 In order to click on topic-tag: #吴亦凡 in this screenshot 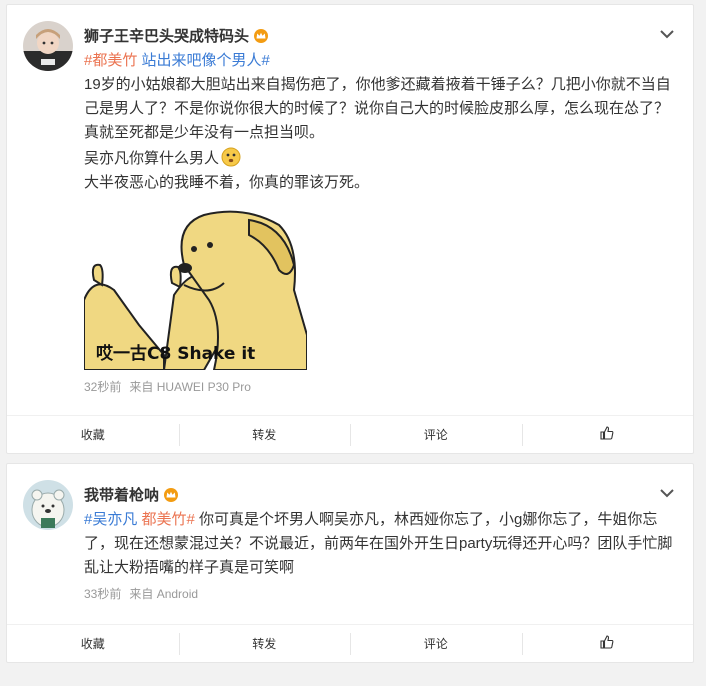, I will do `click(110, 519)`.